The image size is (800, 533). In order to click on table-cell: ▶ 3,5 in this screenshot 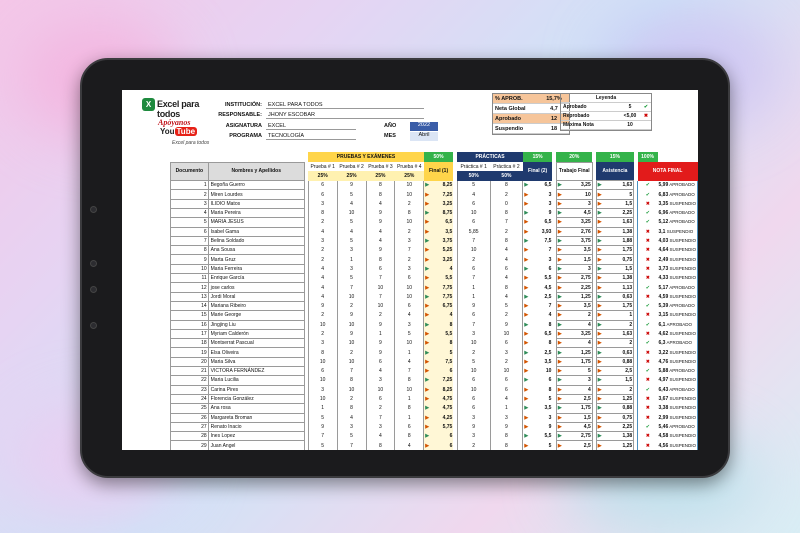, I will do `click(574, 250)`.